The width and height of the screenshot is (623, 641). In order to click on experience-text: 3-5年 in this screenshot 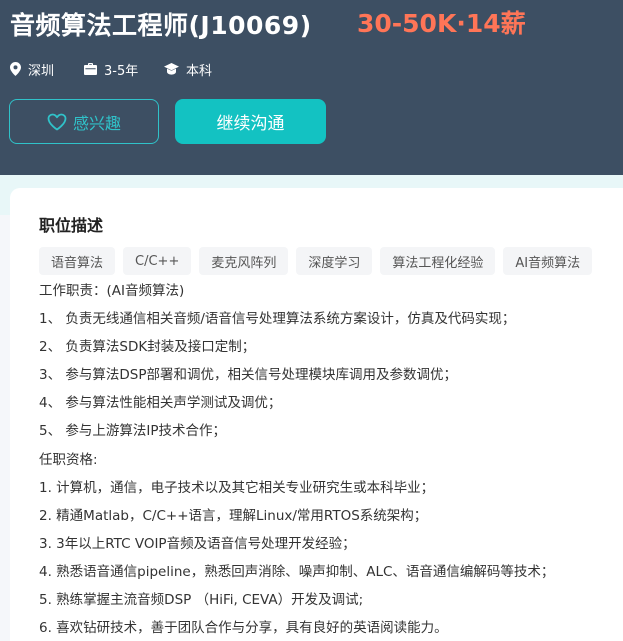, I will do `click(121, 71)`.